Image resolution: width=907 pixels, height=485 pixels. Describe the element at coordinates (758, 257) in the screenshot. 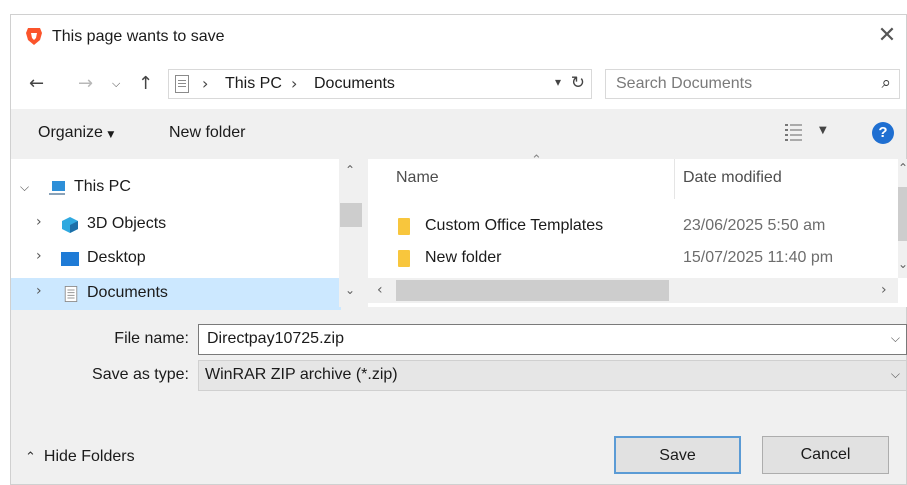

I see `file-date: 15/07/2025 11:40 pm` at that location.